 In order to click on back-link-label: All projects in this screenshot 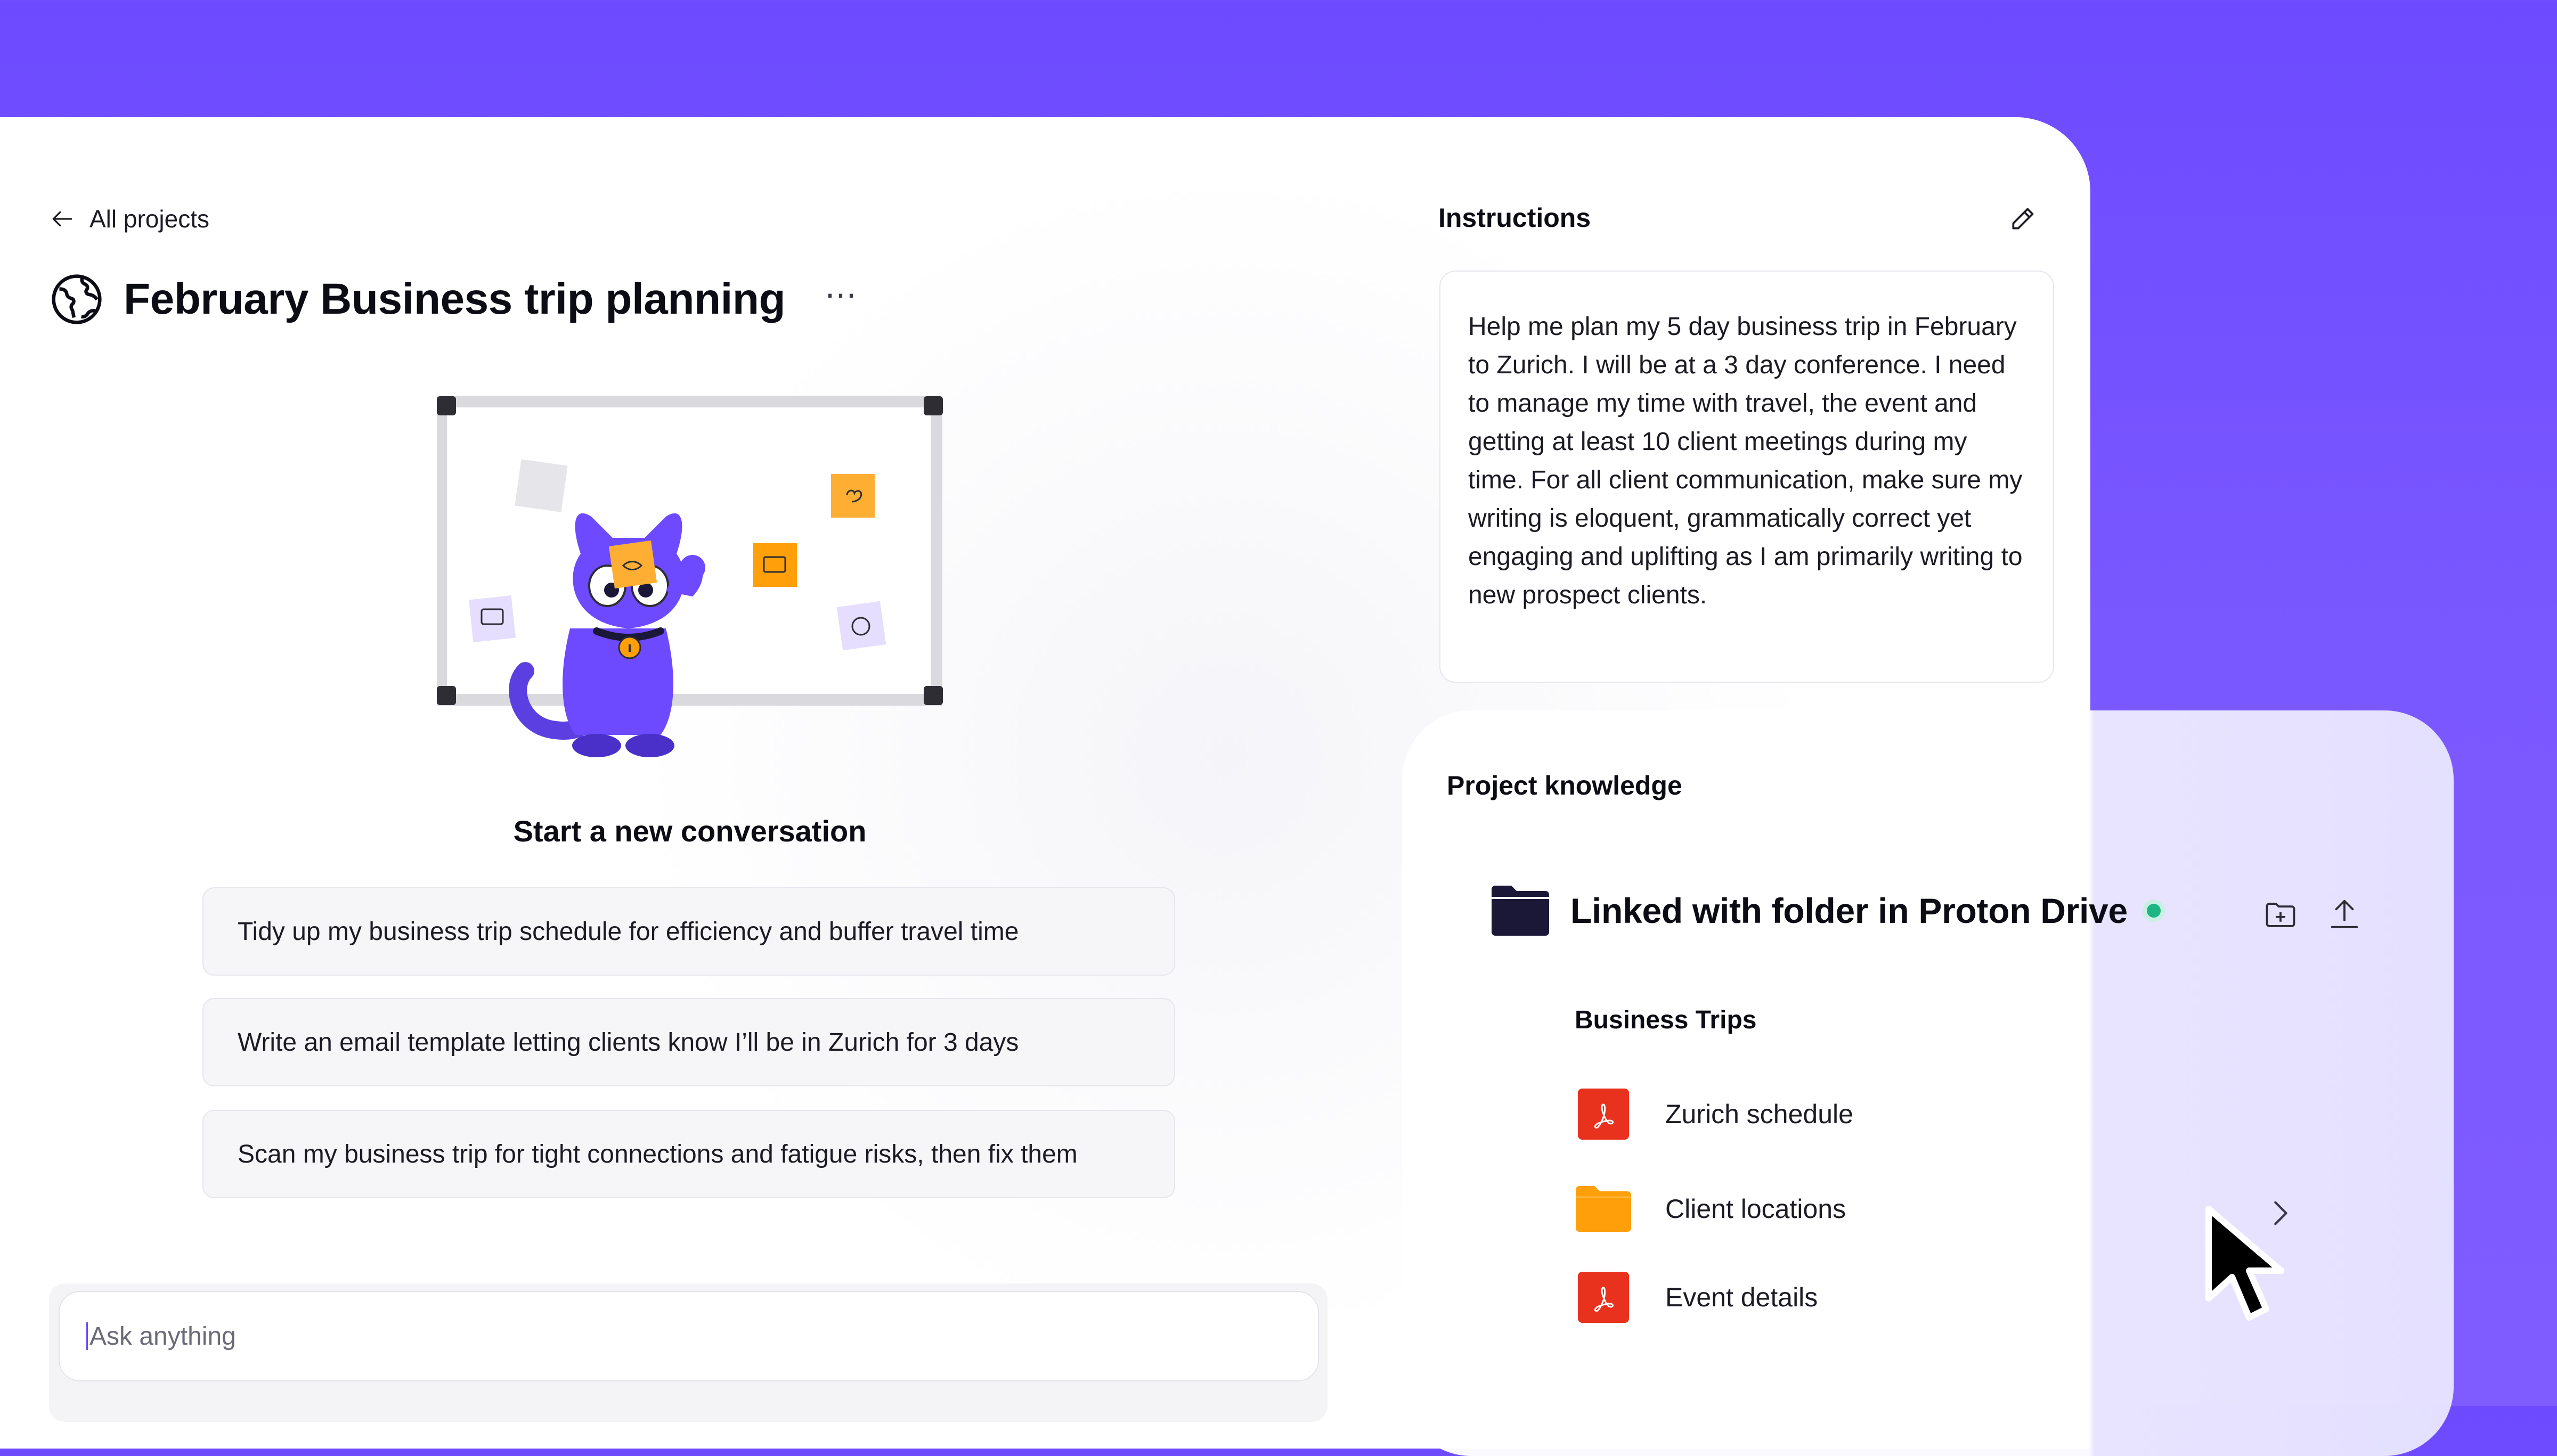, I will do `click(149, 219)`.